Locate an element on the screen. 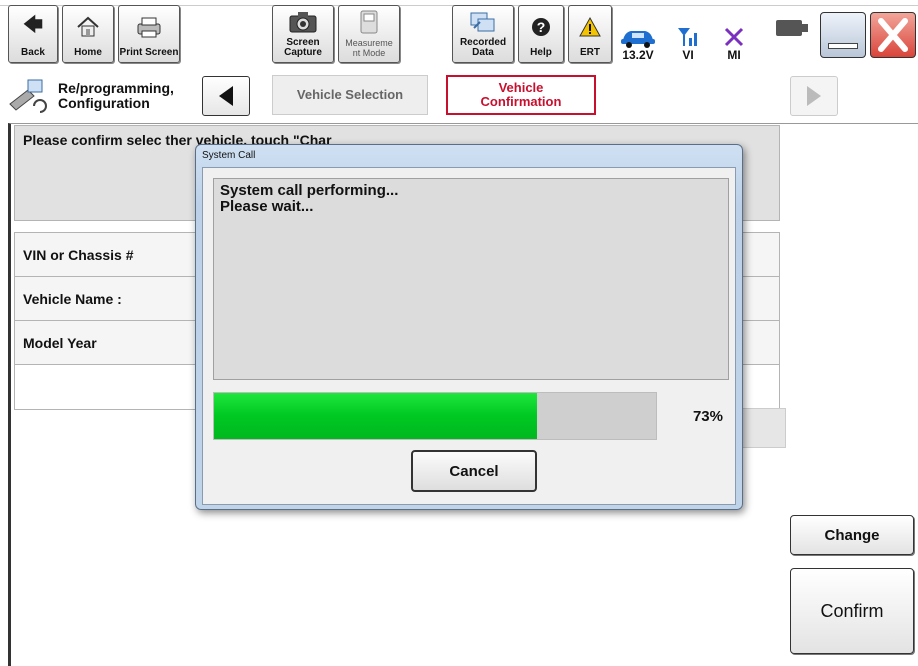 The image size is (918, 666). minimize-button is located at coordinates (843, 35).